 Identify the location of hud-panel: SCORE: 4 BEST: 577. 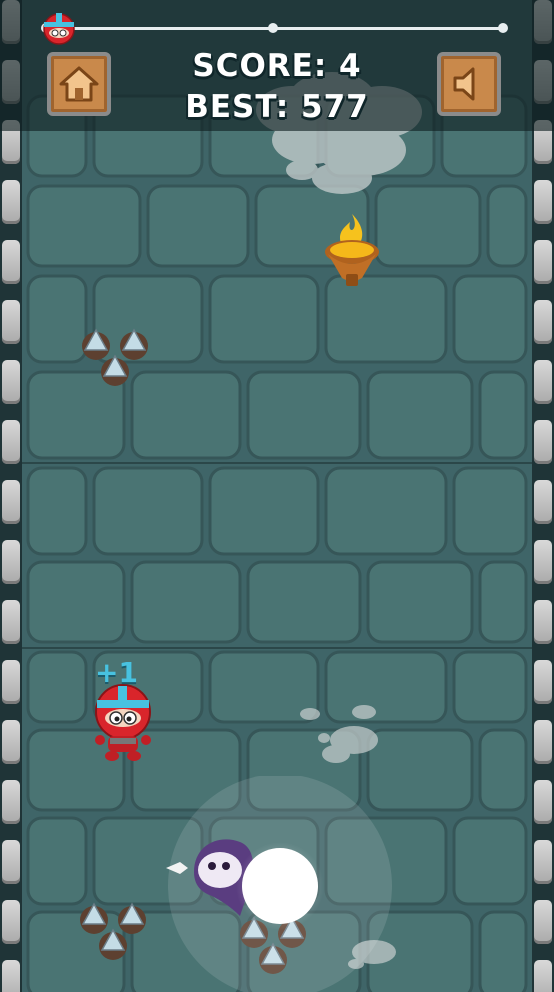
(277, 65).